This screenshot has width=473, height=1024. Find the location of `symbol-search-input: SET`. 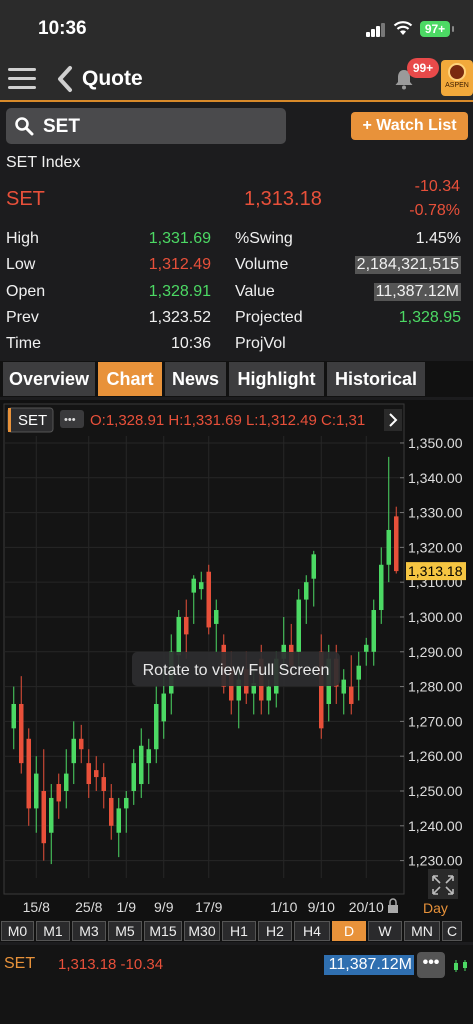

symbol-search-input: SET is located at coordinates (146, 126).